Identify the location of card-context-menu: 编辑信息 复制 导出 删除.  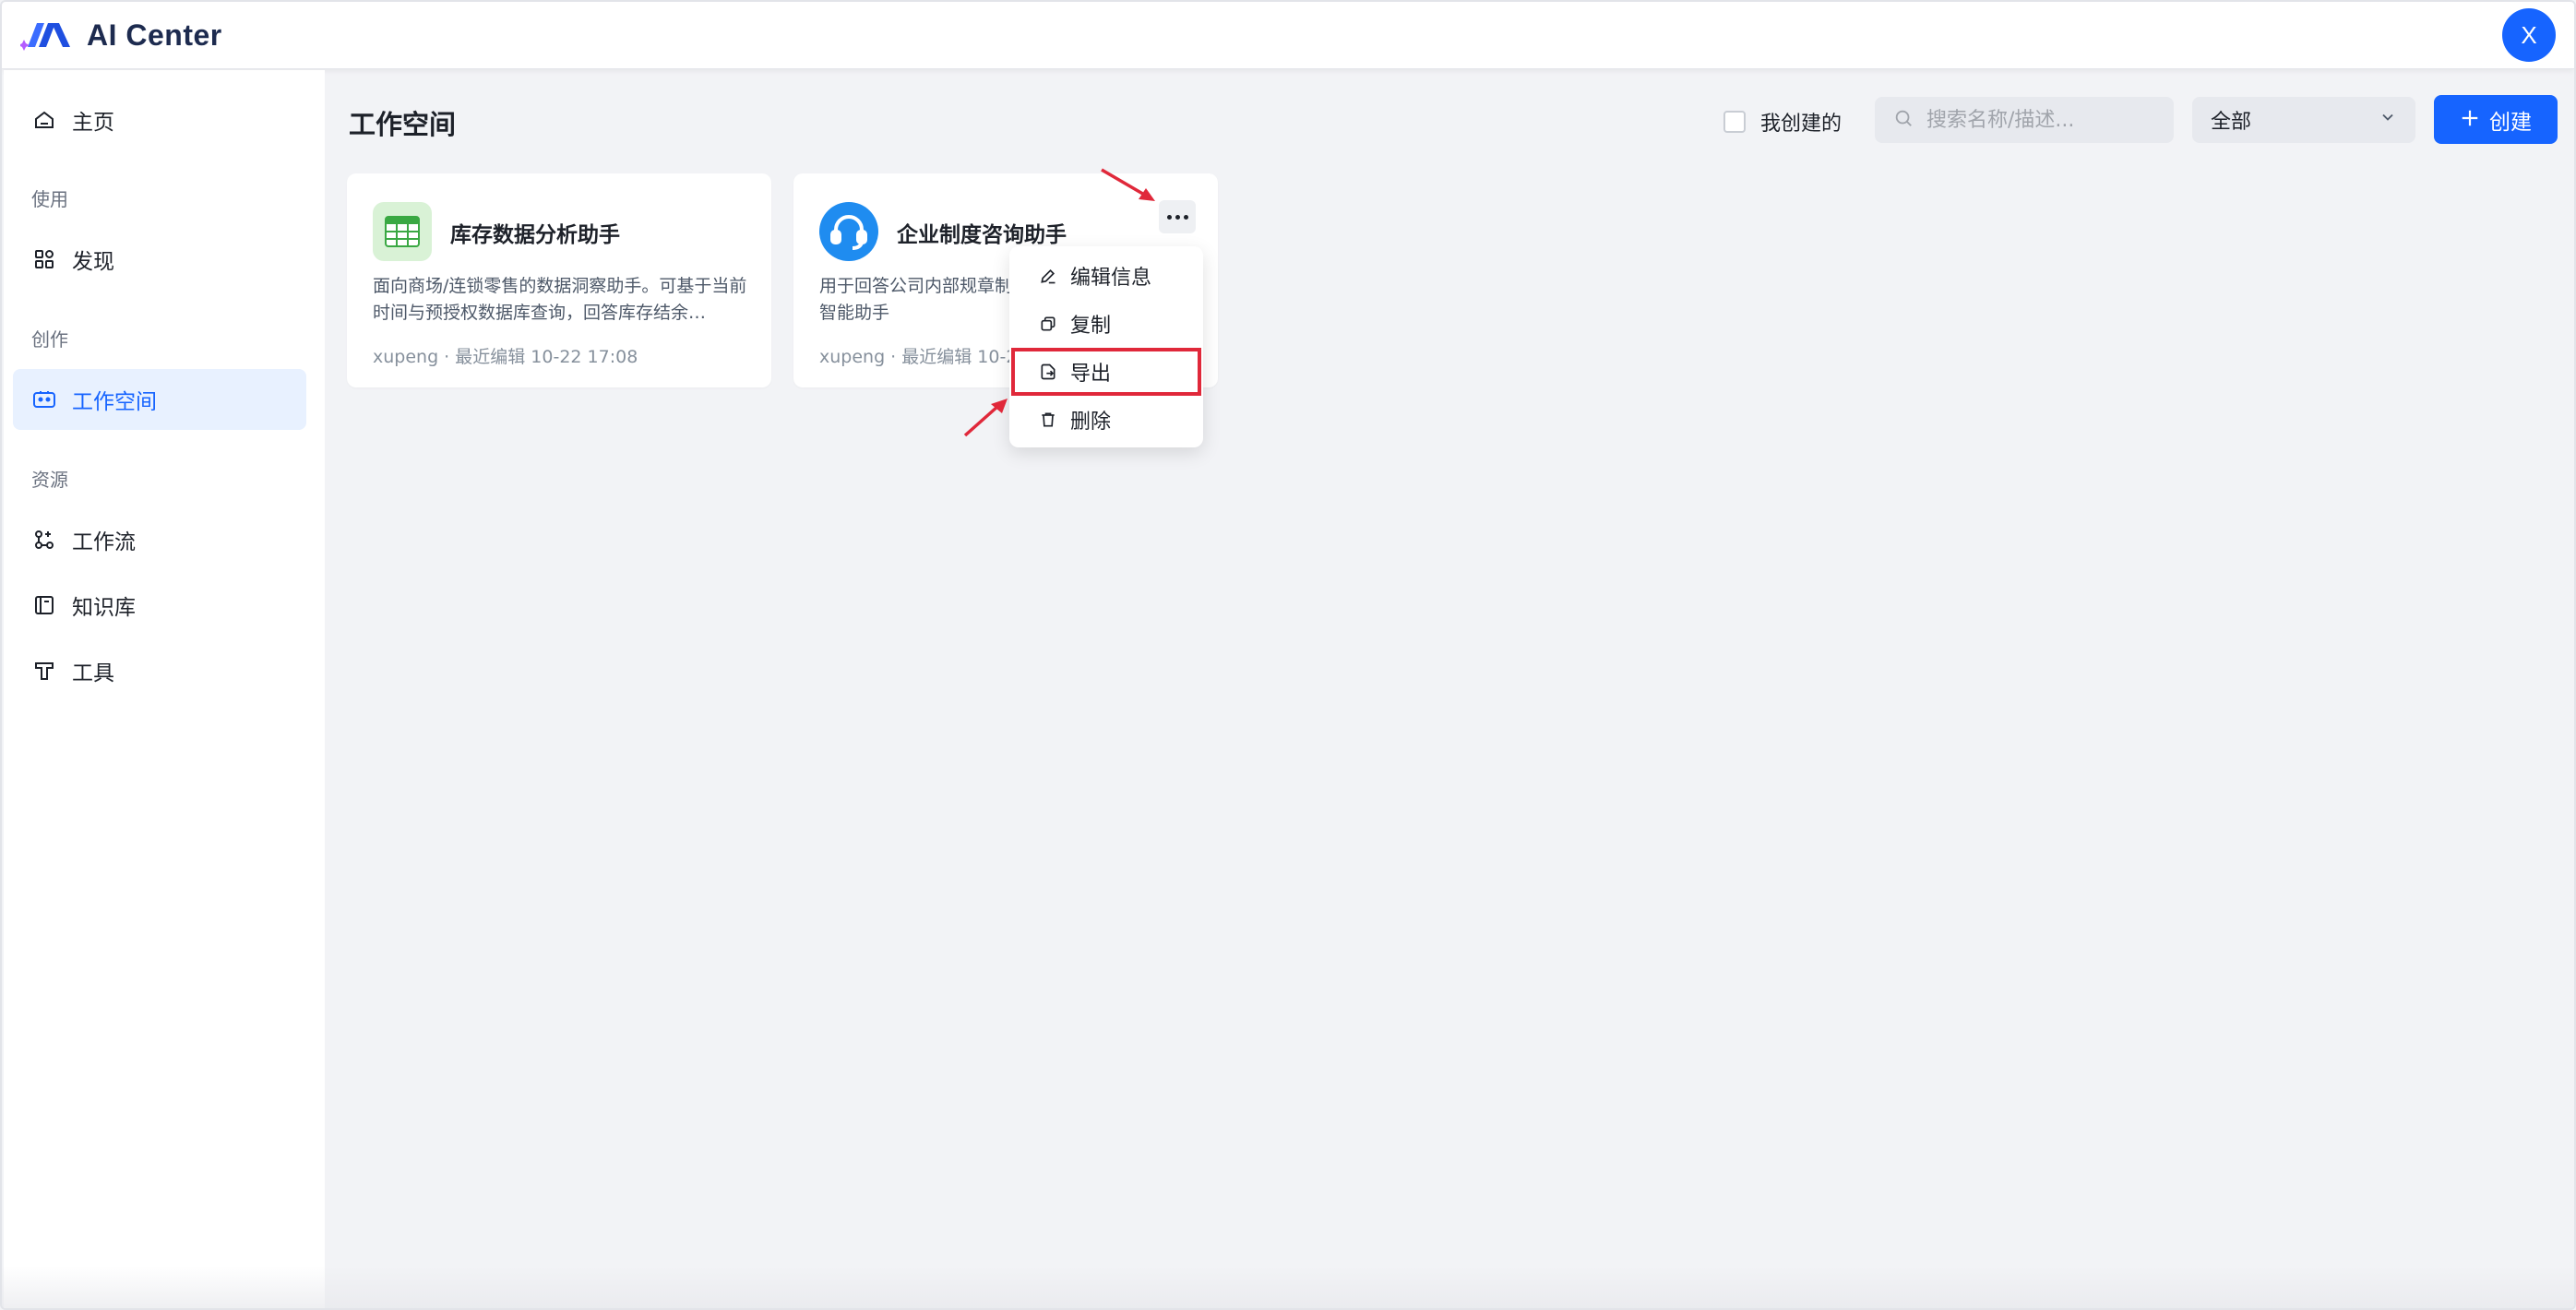
(1106, 346).